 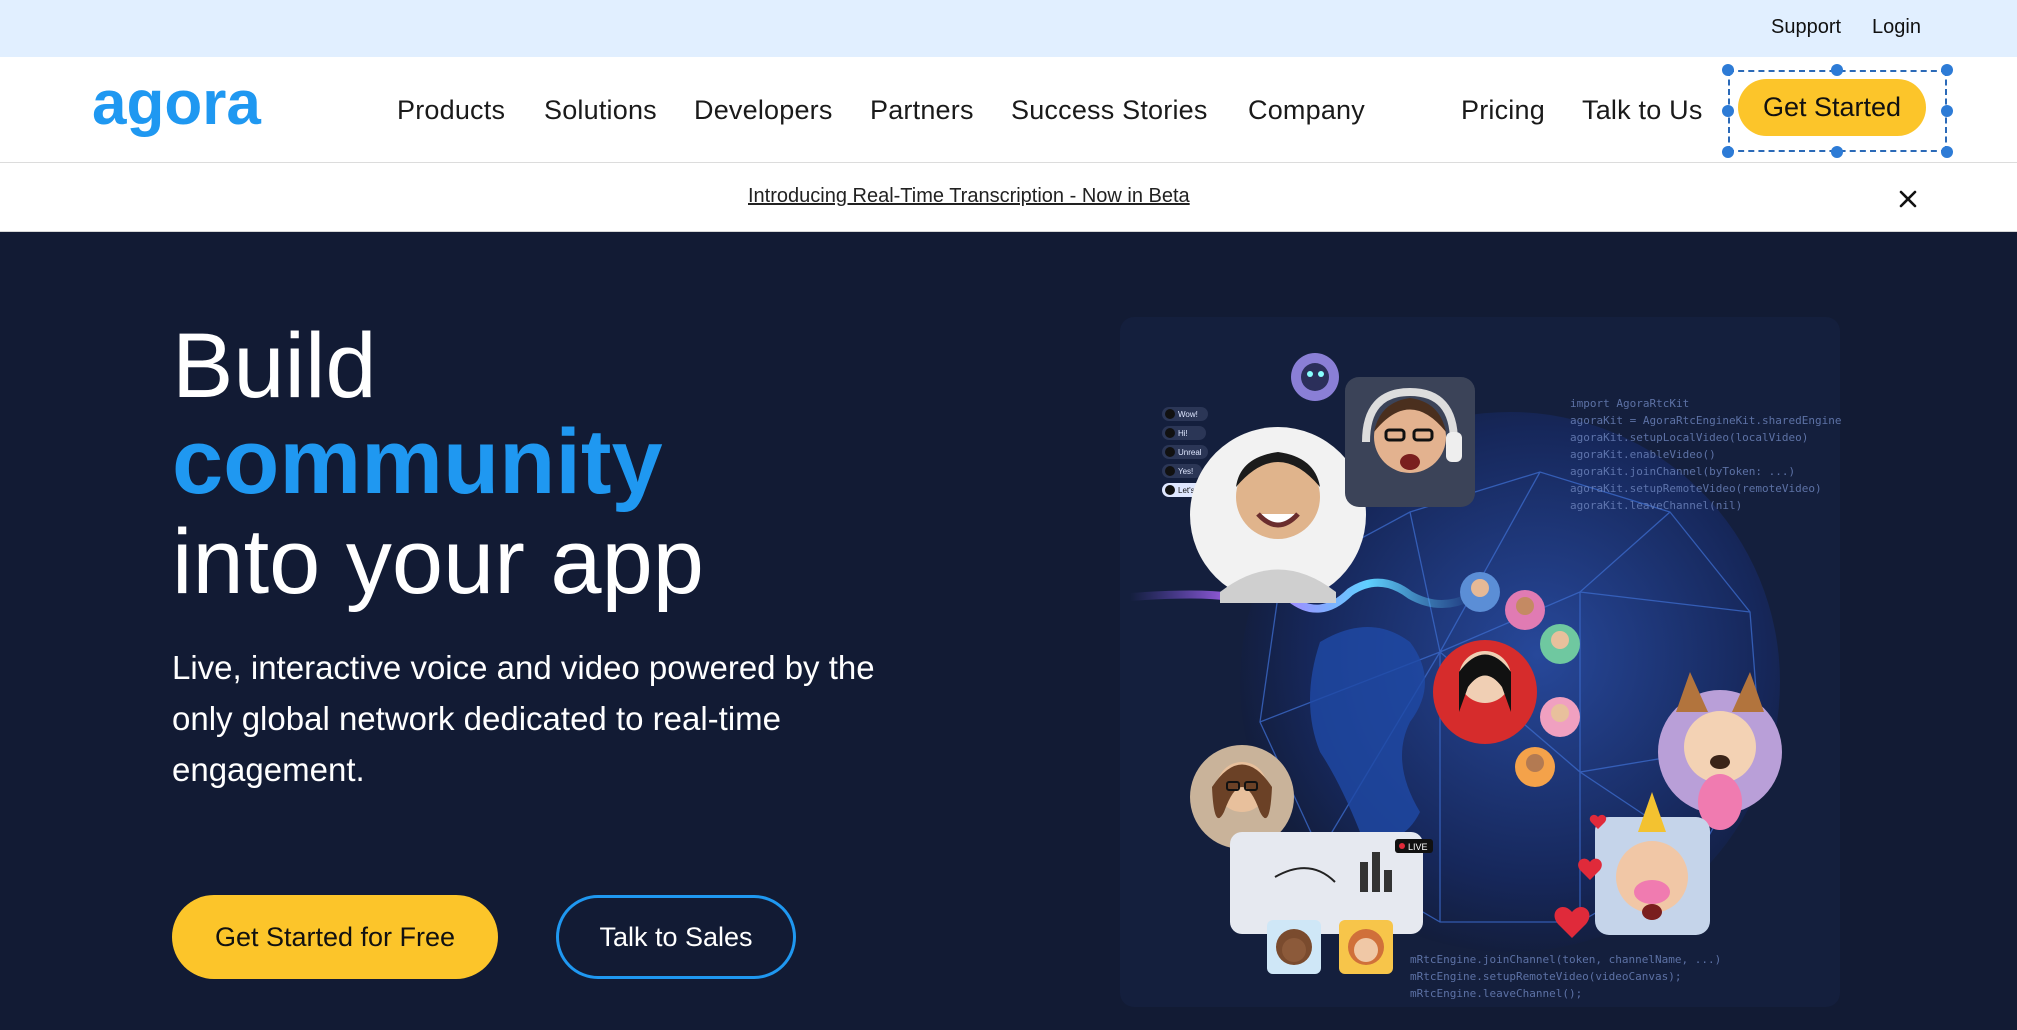 I want to click on avatar-woman-red, so click(x=1485, y=692).